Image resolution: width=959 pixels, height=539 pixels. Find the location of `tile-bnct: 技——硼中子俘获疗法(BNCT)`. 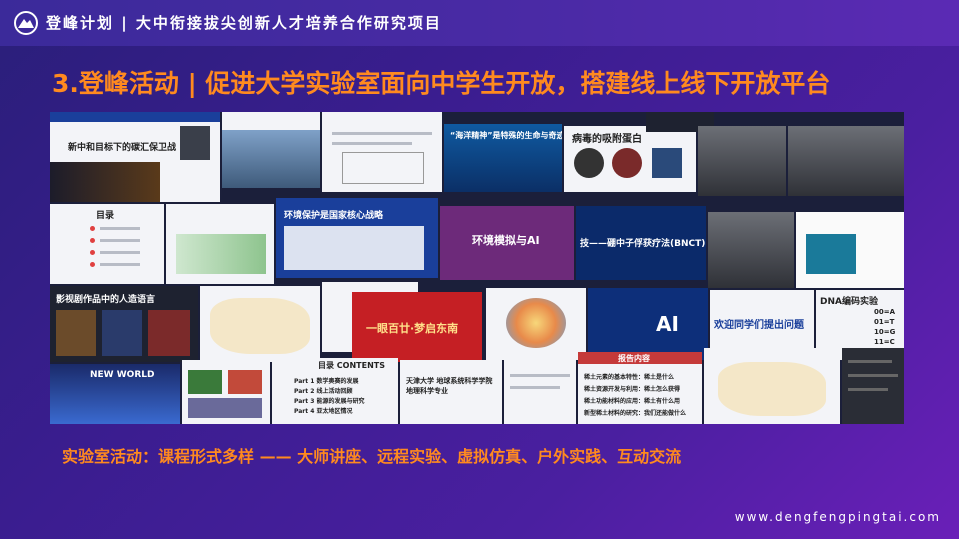

tile-bnct: 技——硼中子俘获疗法(BNCT) is located at coordinates (641, 243).